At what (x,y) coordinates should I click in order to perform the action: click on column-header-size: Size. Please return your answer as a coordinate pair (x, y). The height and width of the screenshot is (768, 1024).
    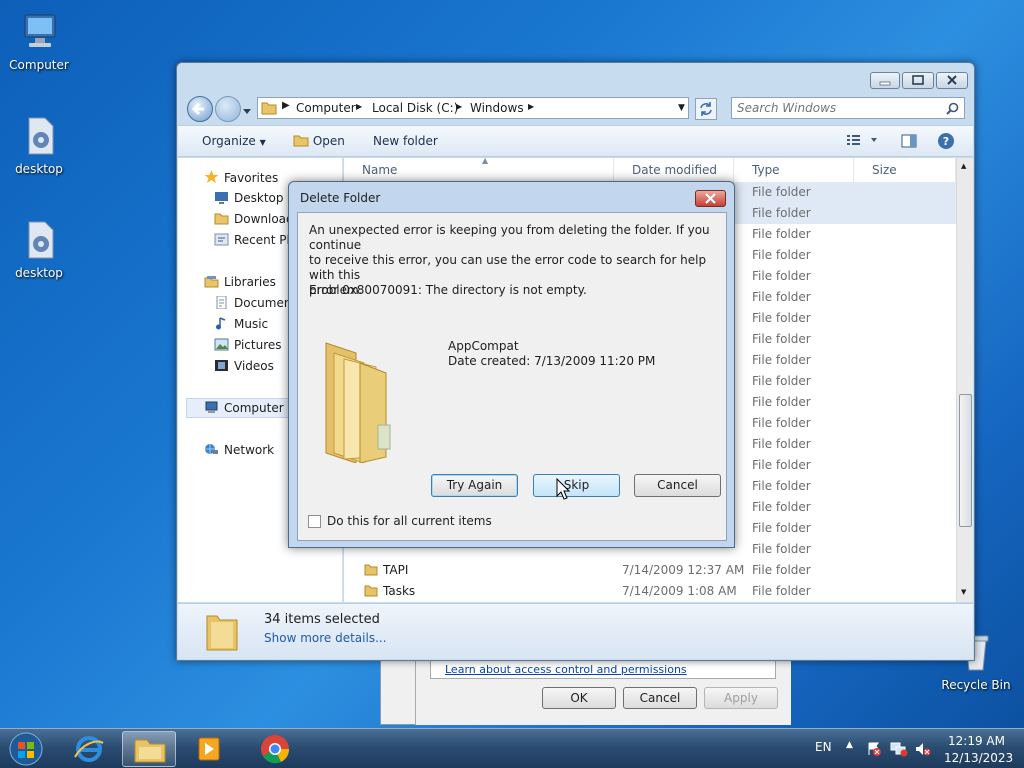
    Looking at the image, I should click on (905, 170).